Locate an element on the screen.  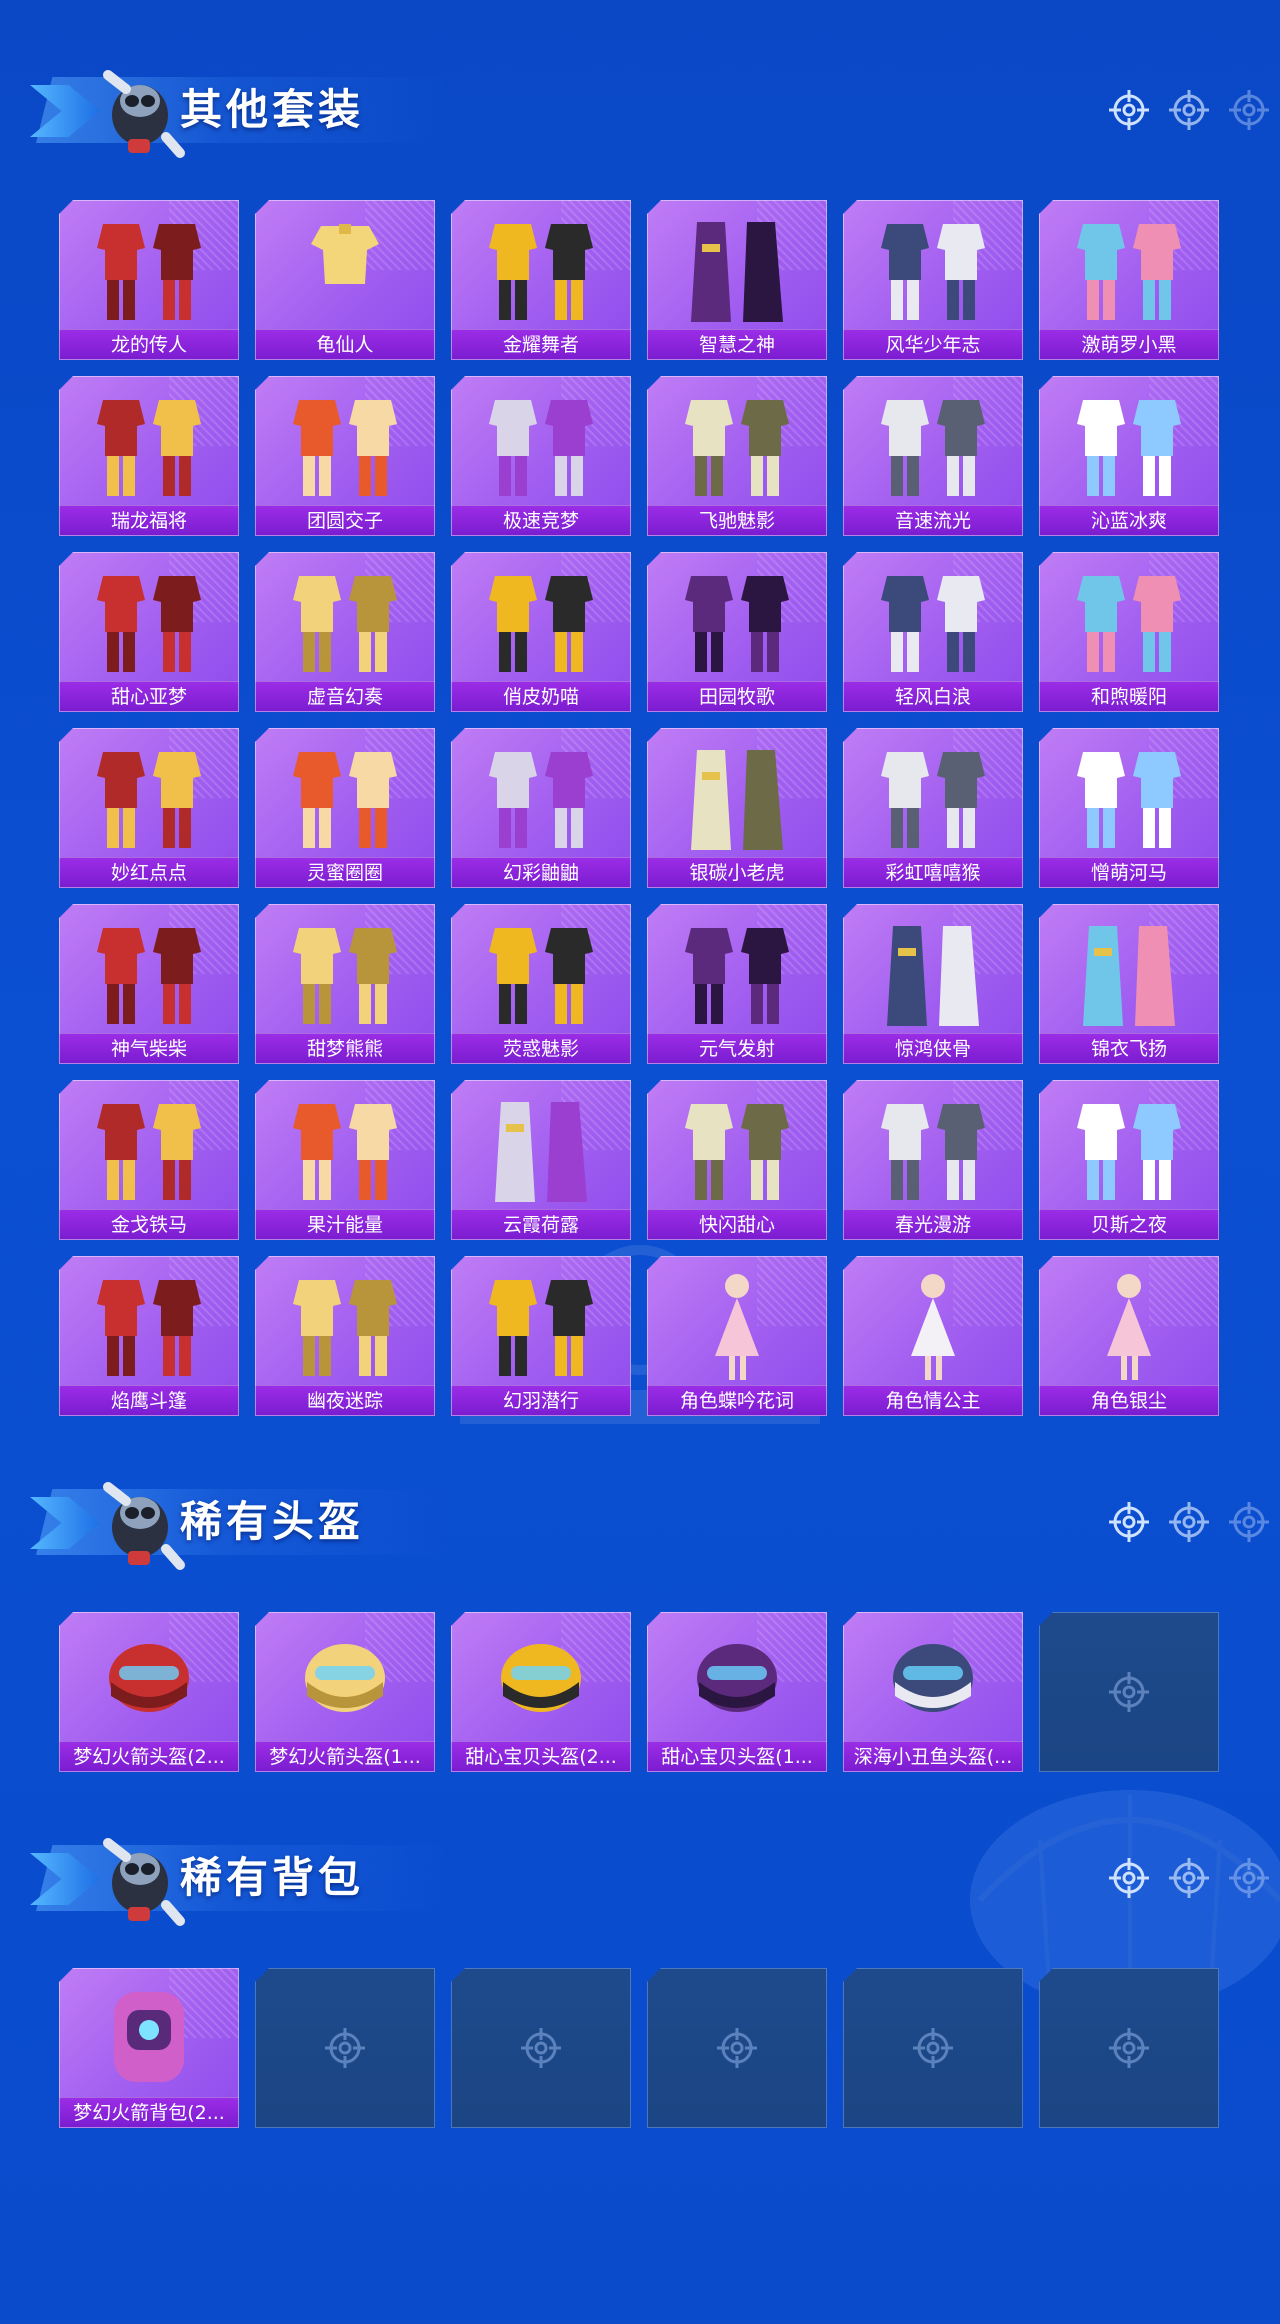
item-card: 幻彩鼬鼬 is located at coordinates (541, 808).